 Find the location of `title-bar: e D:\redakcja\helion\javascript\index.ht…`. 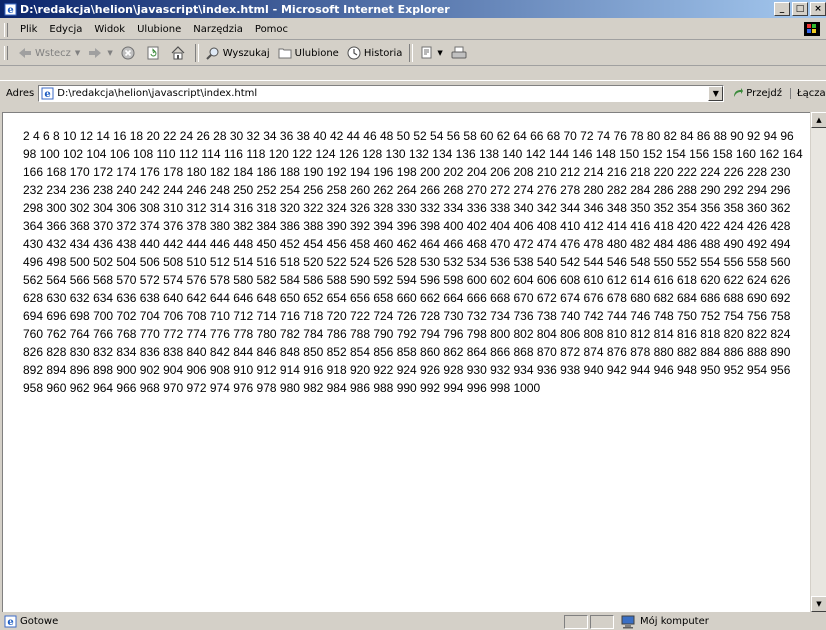

title-bar: e D:\redakcja\helion\javascript\index.ht… is located at coordinates (413, 9).